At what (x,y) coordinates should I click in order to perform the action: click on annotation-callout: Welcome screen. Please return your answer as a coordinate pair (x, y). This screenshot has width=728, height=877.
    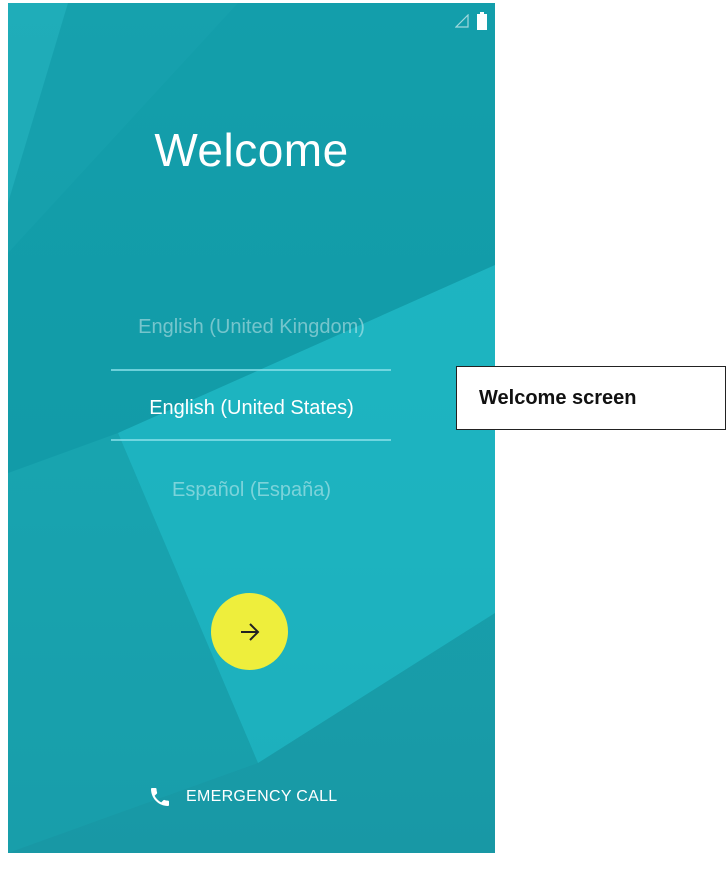
    Looking at the image, I should click on (591, 398).